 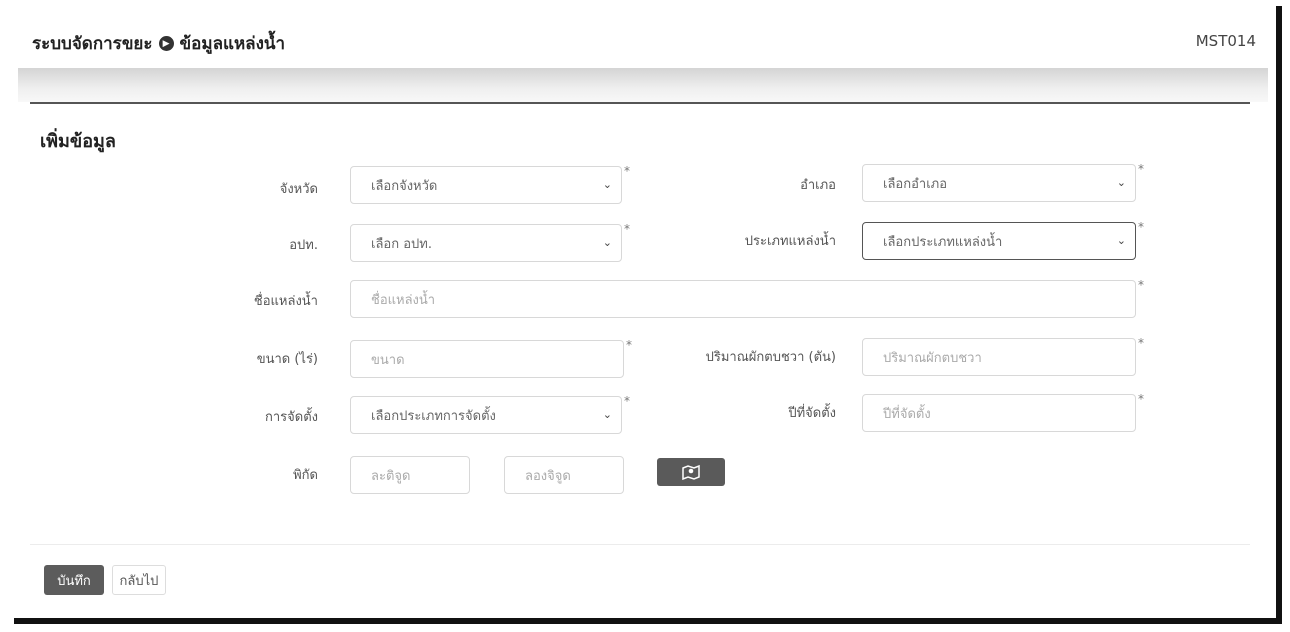 What do you see at coordinates (433, 416) in the screenshot?
I see `management-select-value: เลือกประเภทการจัดตั้ง` at bounding box center [433, 416].